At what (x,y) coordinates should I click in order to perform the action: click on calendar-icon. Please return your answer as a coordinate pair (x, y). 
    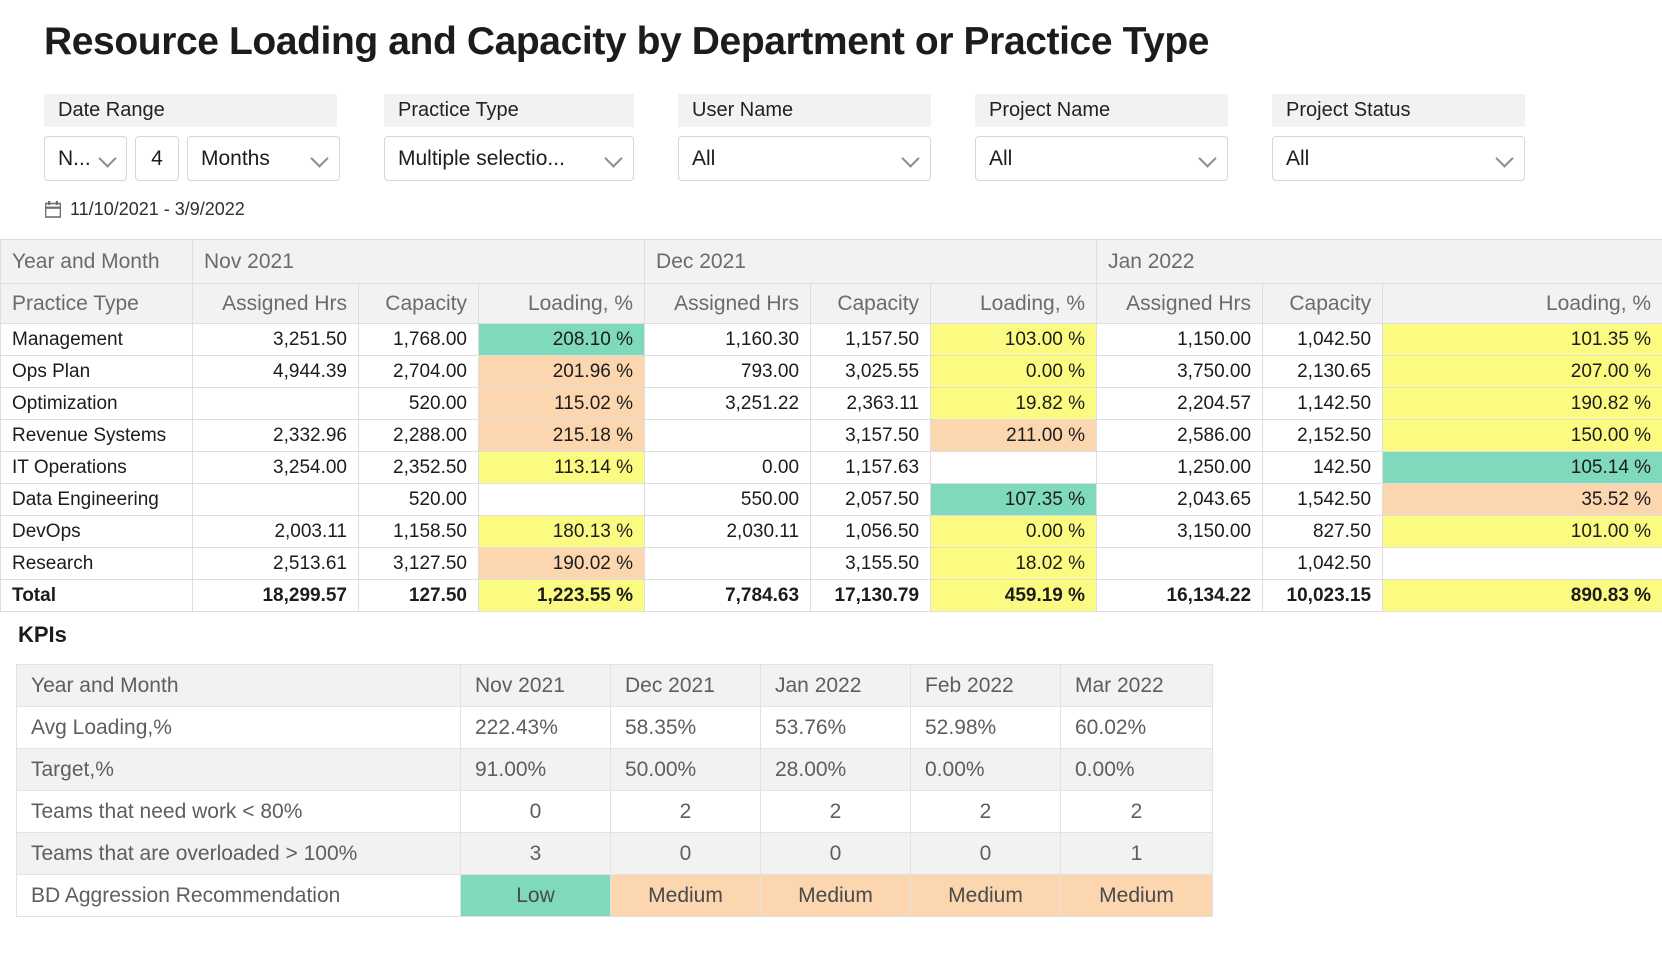
    Looking at the image, I should click on (53, 209).